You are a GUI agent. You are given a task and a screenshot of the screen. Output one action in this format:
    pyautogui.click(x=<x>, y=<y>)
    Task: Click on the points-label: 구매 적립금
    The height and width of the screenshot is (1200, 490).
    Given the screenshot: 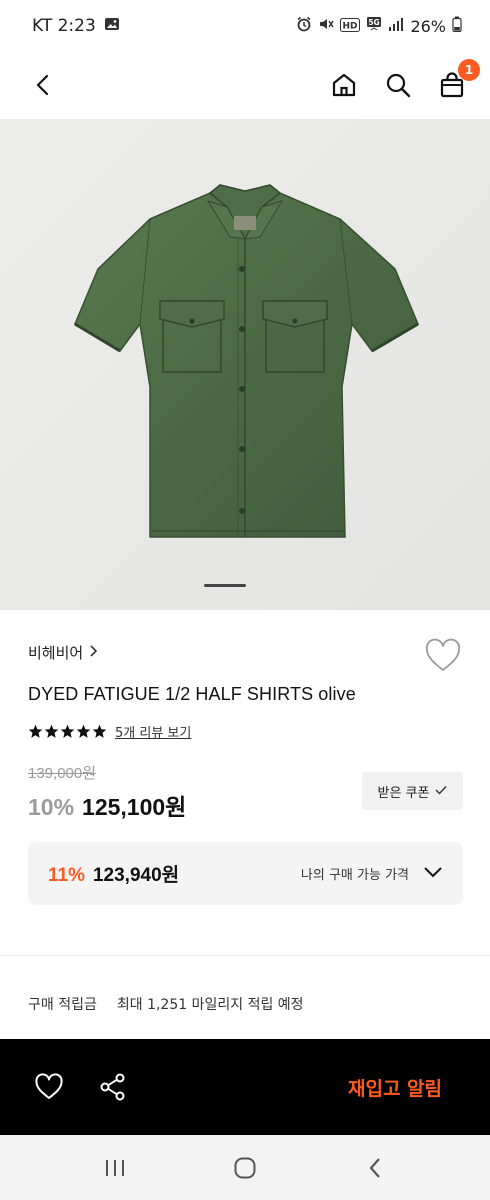 What is the action you would take?
    pyautogui.click(x=62, y=1005)
    